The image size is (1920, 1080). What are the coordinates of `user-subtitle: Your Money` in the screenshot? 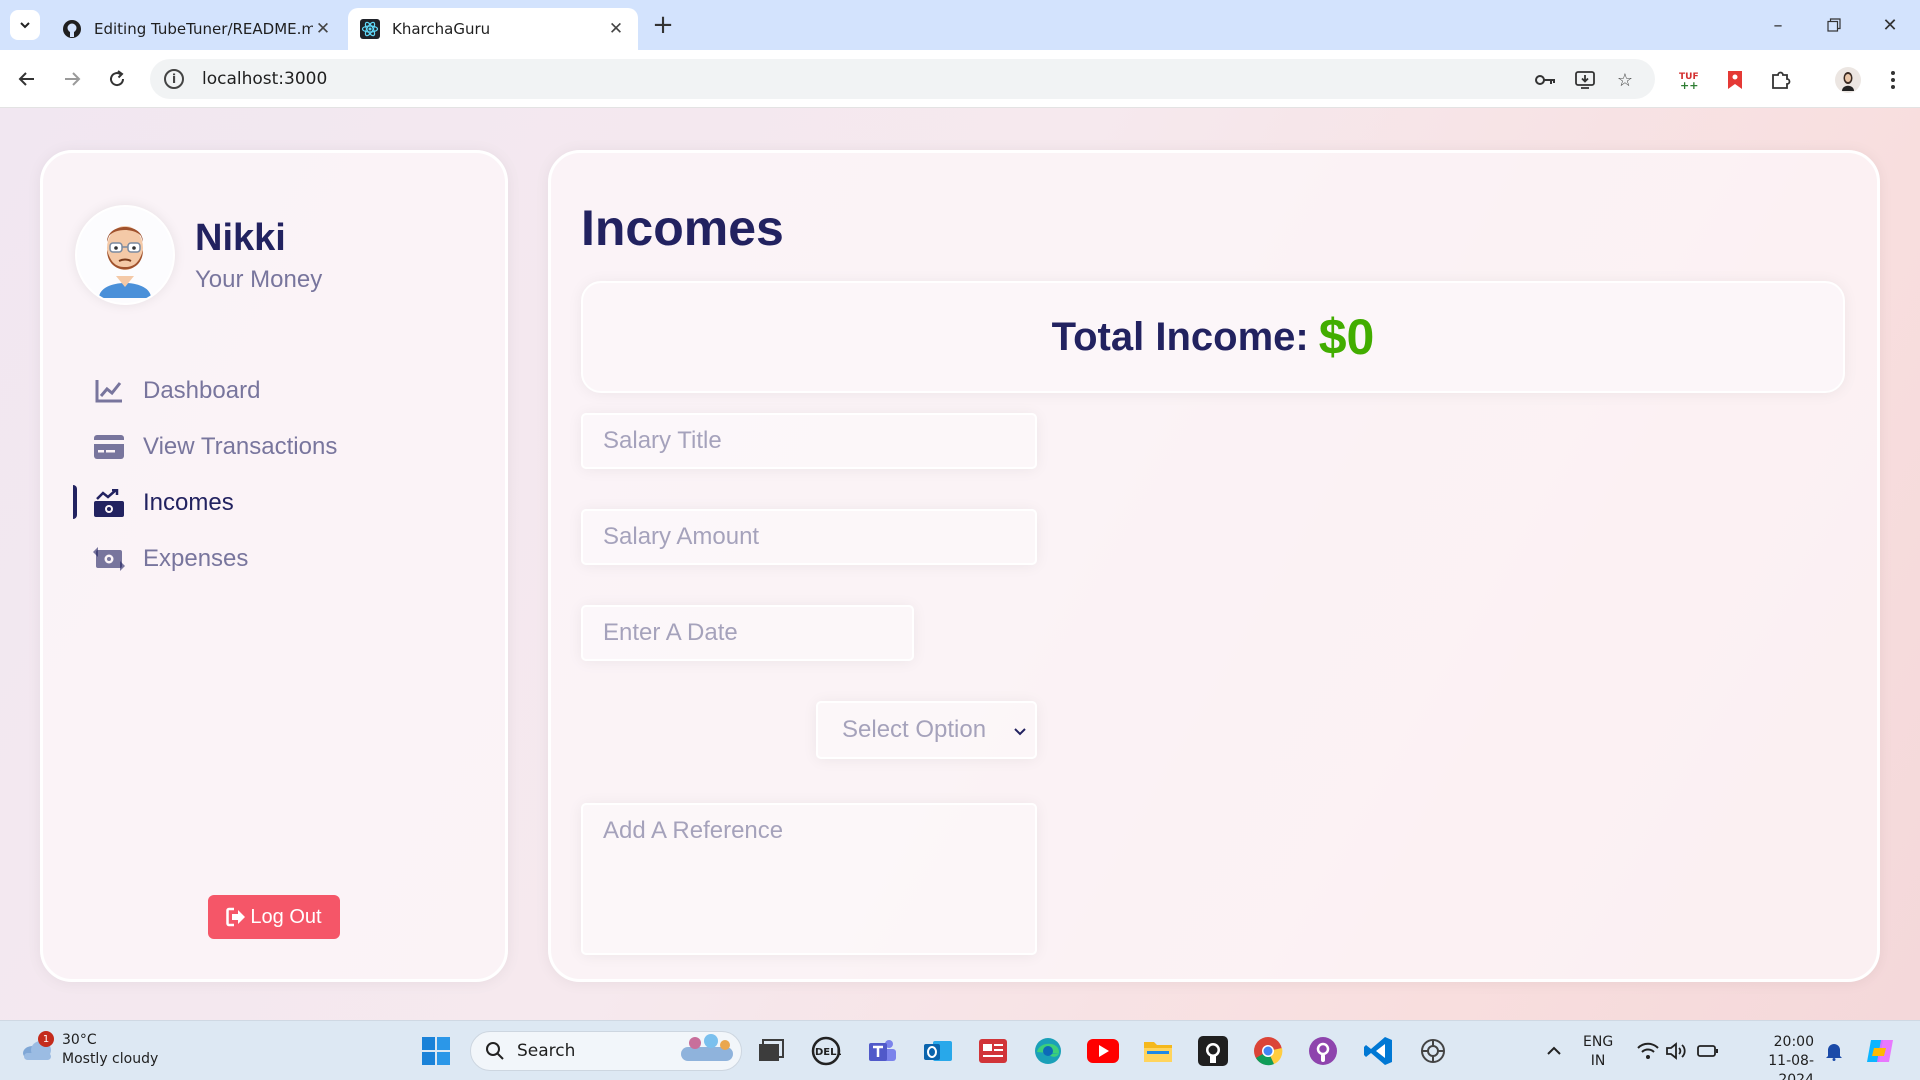 It's located at (259, 279).